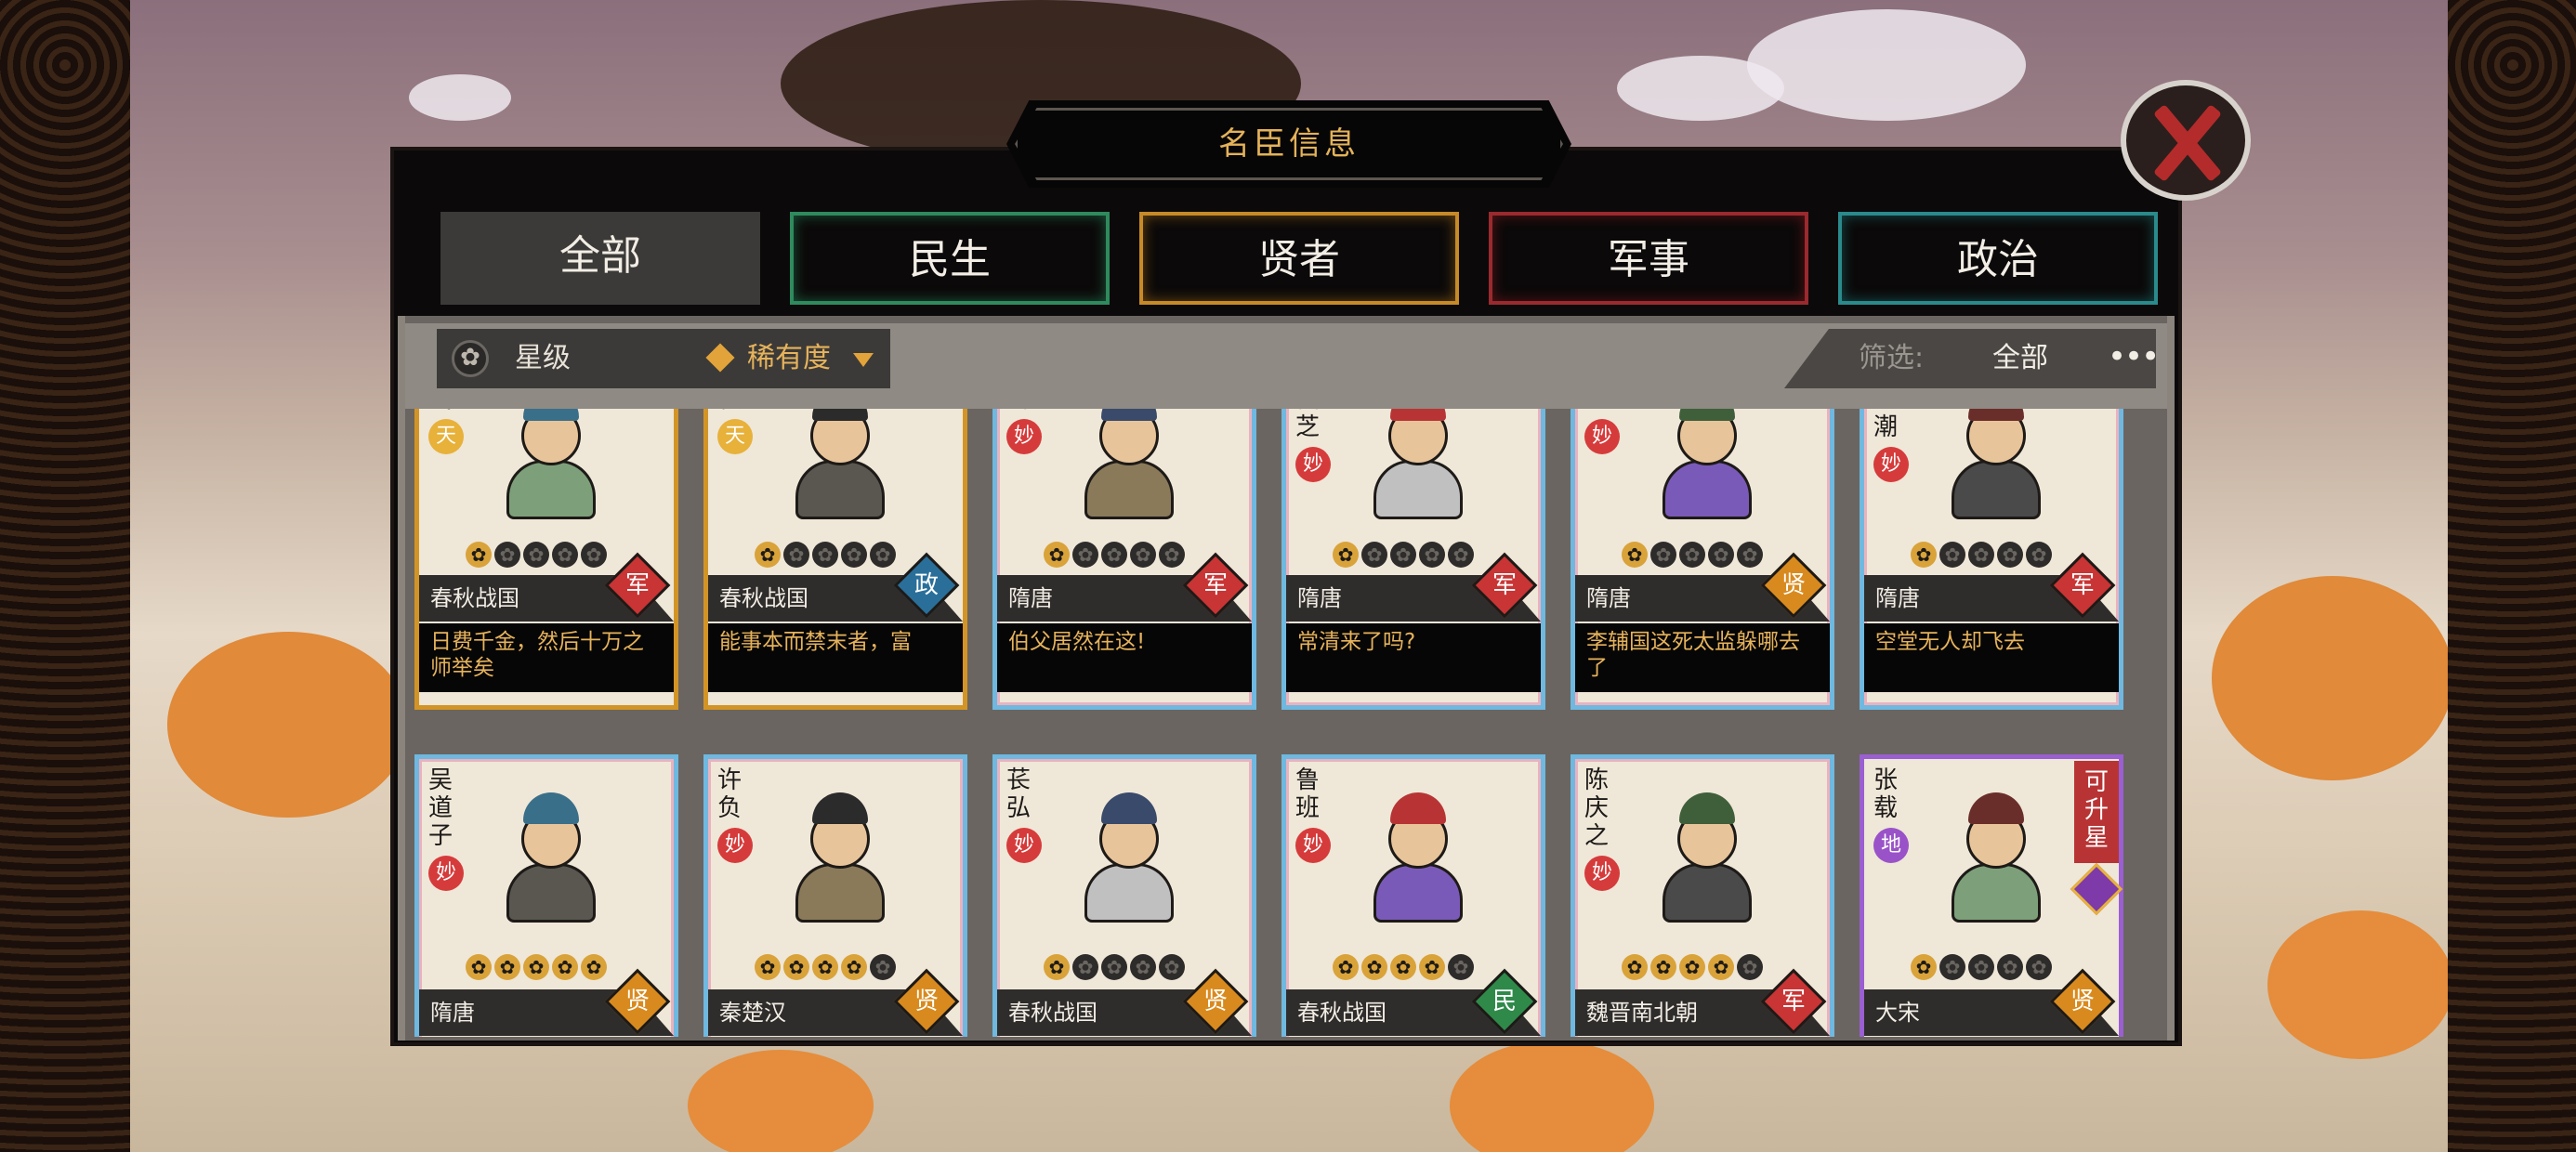  What do you see at coordinates (1413, 657) in the screenshot?
I see `quote-box: 常清来了吗?` at bounding box center [1413, 657].